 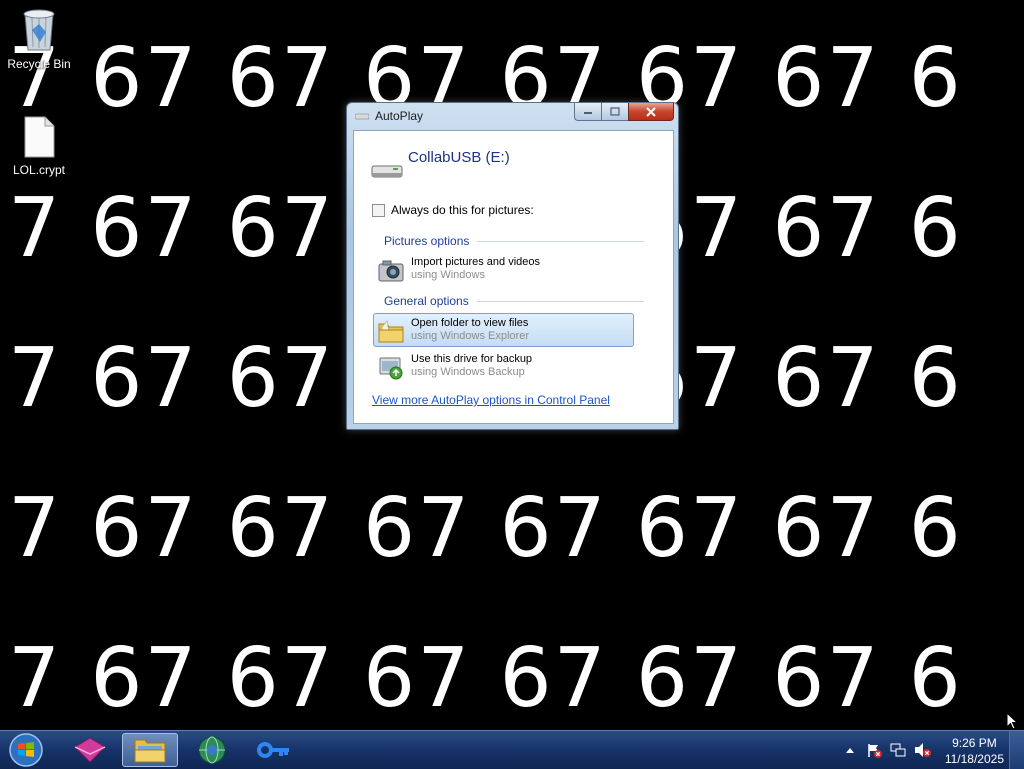 I want to click on option-title: Open folder to view files, so click(x=470, y=323).